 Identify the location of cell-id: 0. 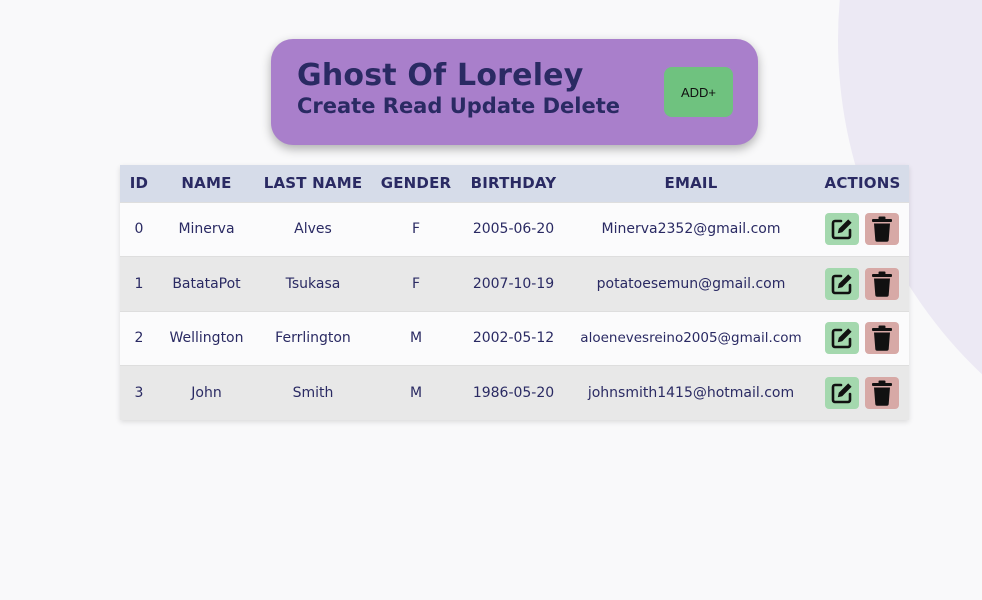
(139, 229).